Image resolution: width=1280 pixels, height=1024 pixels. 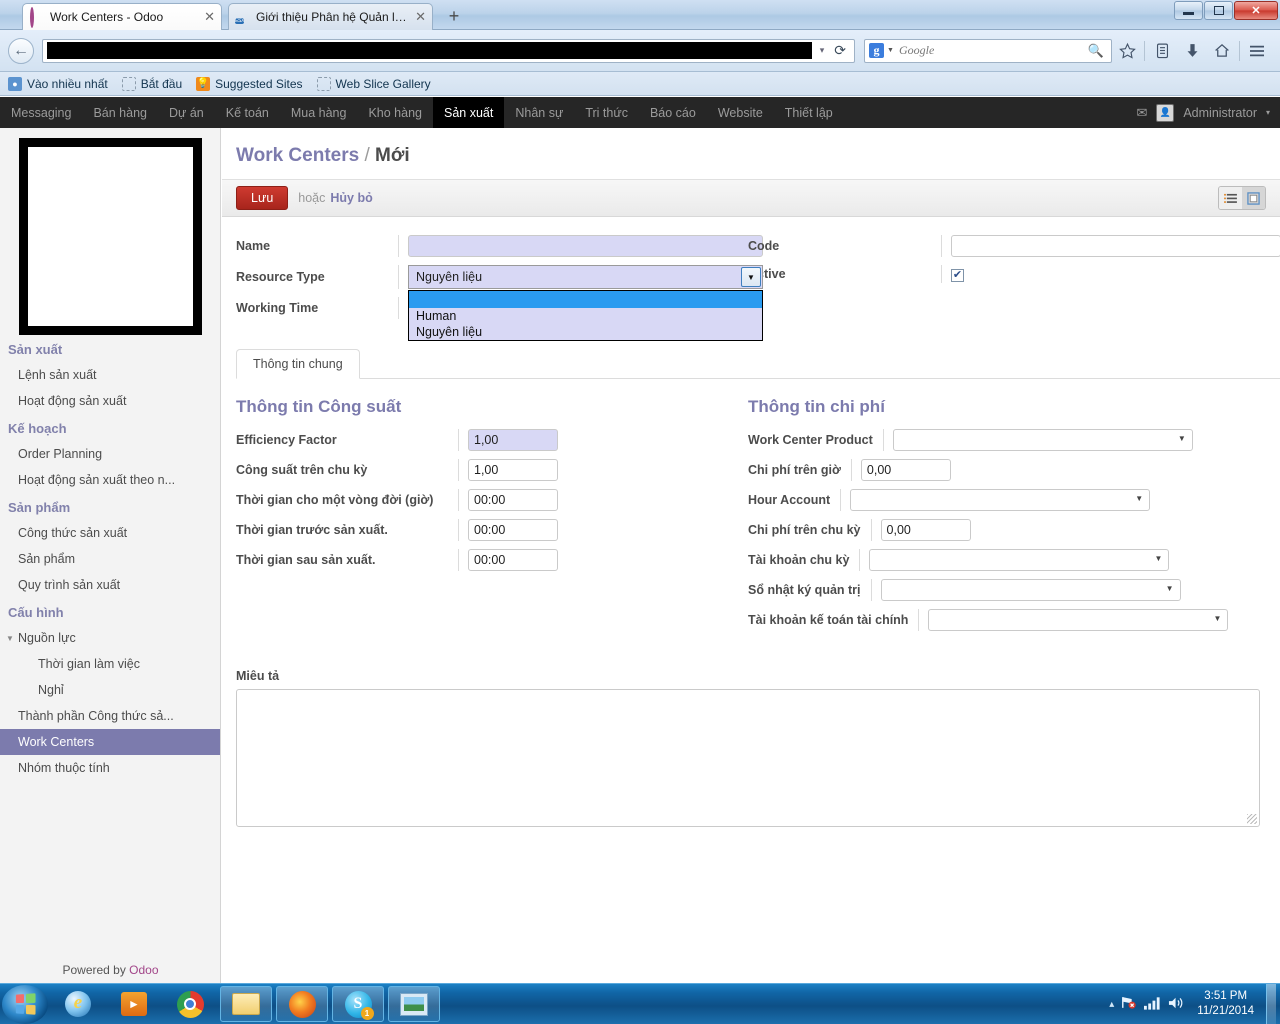 I want to click on sidebar-item-work-centers: Work Centers, so click(x=110, y=742).